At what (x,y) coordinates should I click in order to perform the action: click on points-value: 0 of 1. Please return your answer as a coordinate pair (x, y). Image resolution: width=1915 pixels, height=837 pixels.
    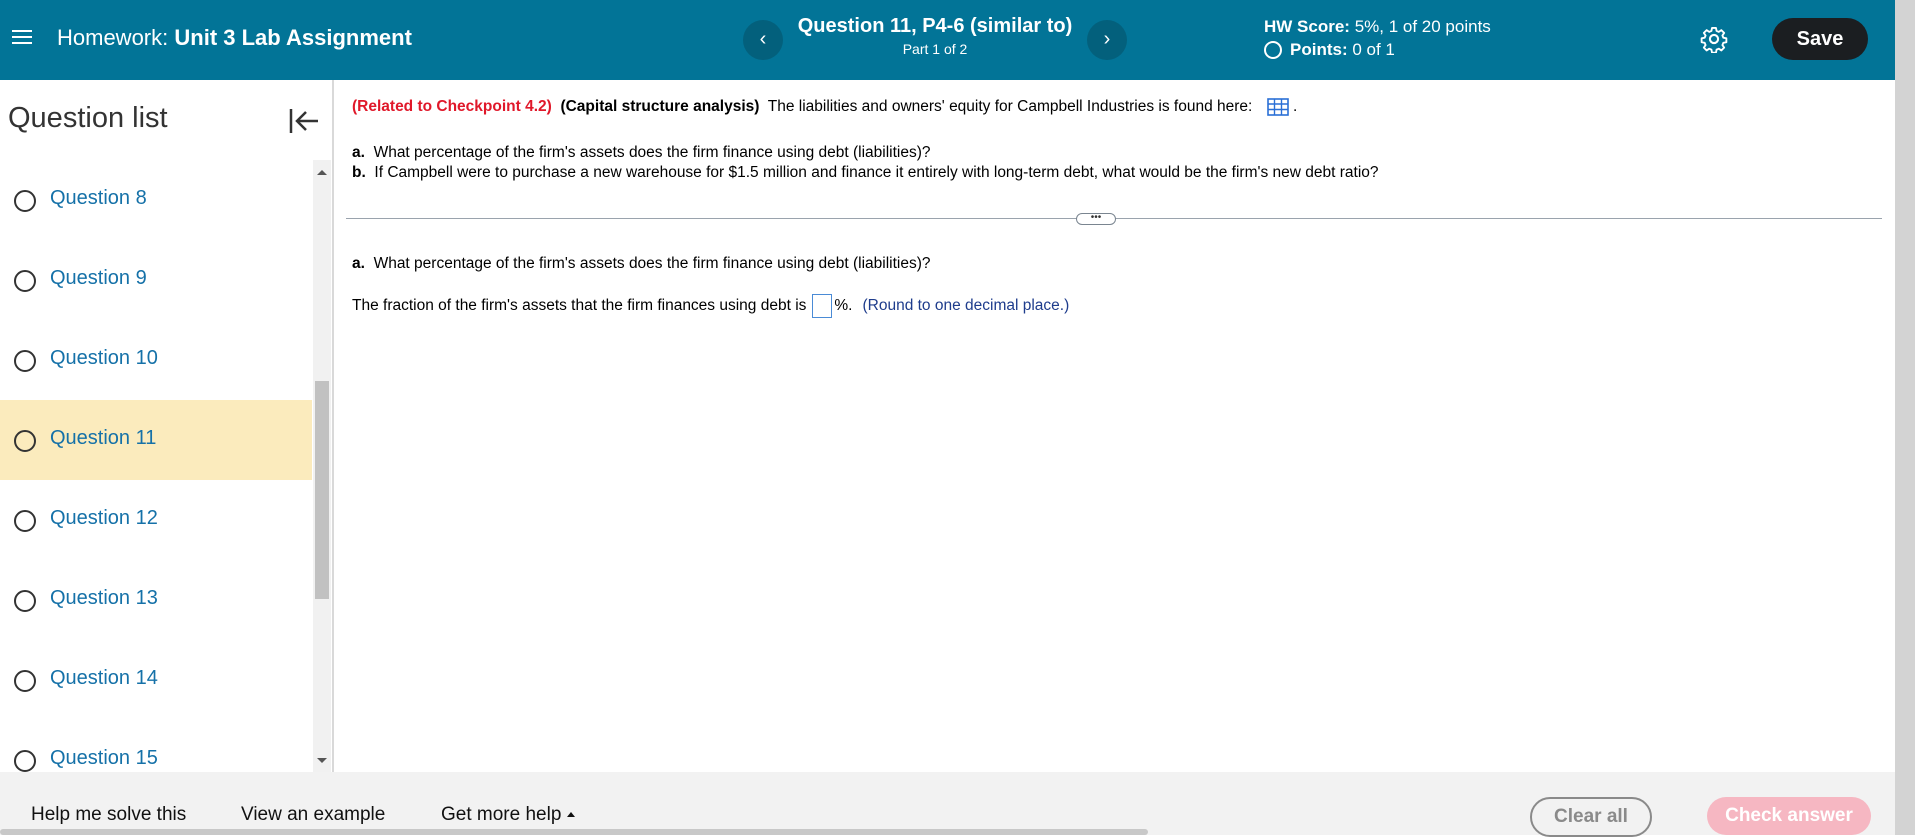
    Looking at the image, I should click on (1373, 49).